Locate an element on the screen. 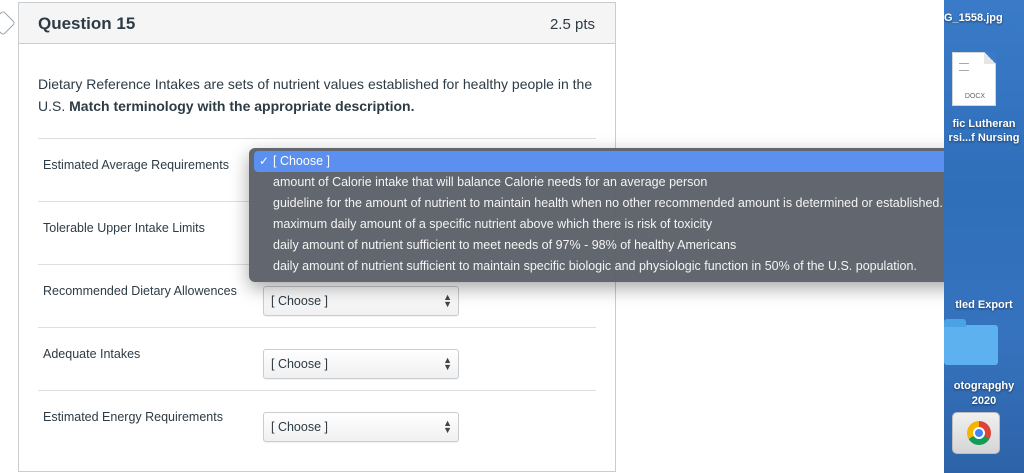  question-points: 2.5 pts is located at coordinates (572, 24).